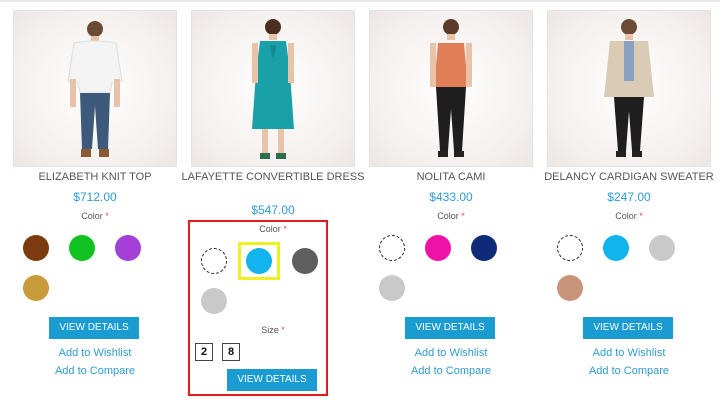 The image size is (720, 400). Describe the element at coordinates (629, 197) in the screenshot. I see `product-price: $247.00` at that location.